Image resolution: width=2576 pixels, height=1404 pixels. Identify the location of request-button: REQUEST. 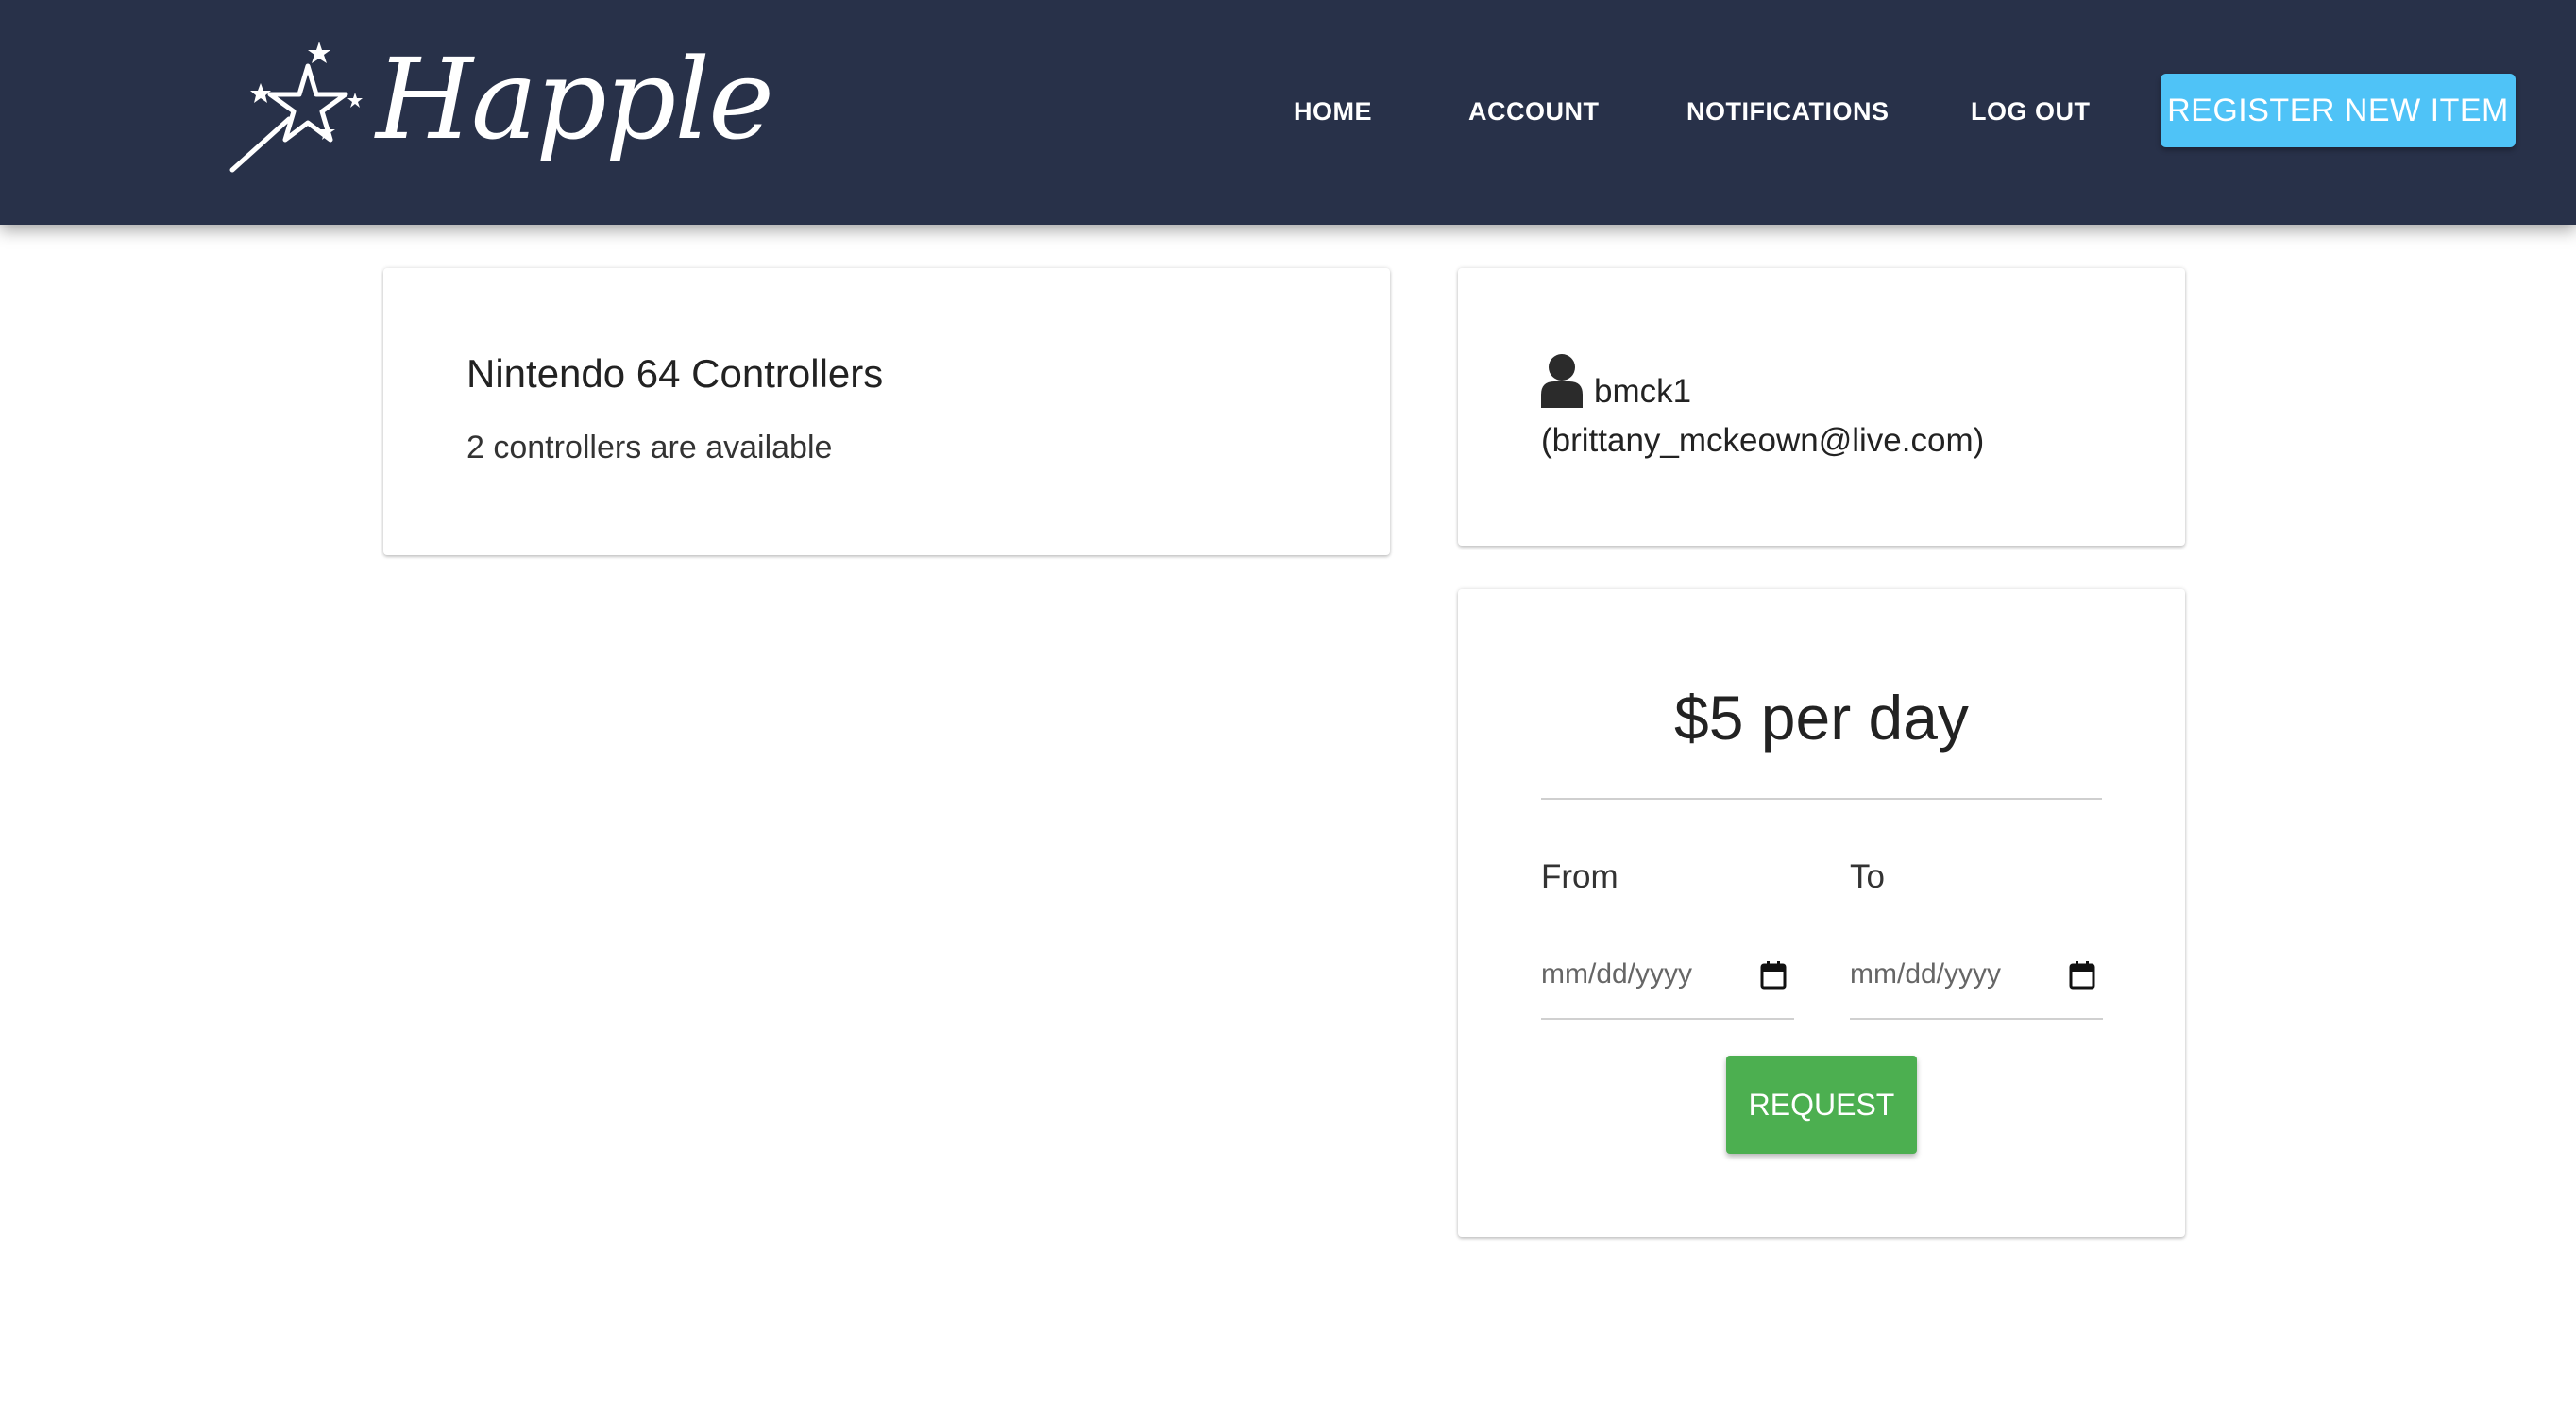
(1821, 1105).